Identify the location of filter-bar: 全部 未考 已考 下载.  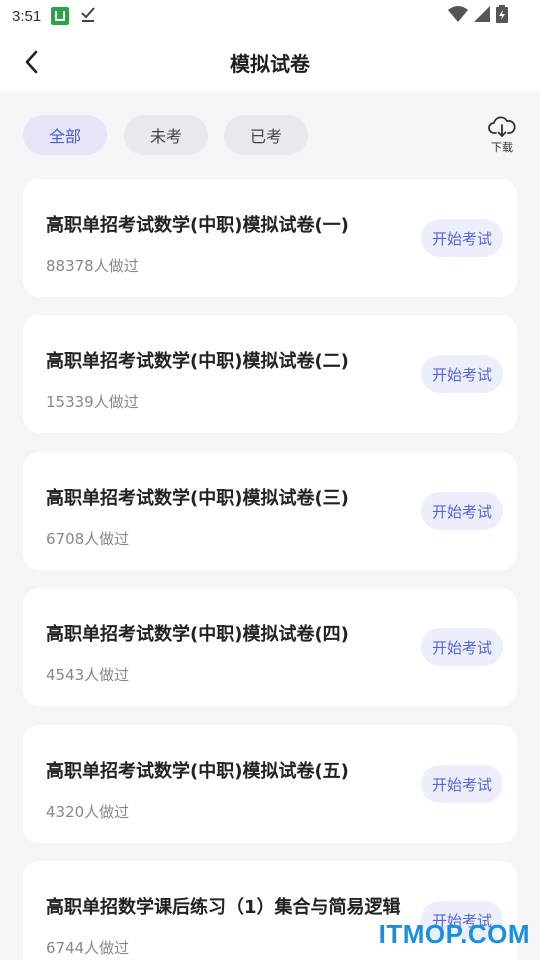
(270, 134).